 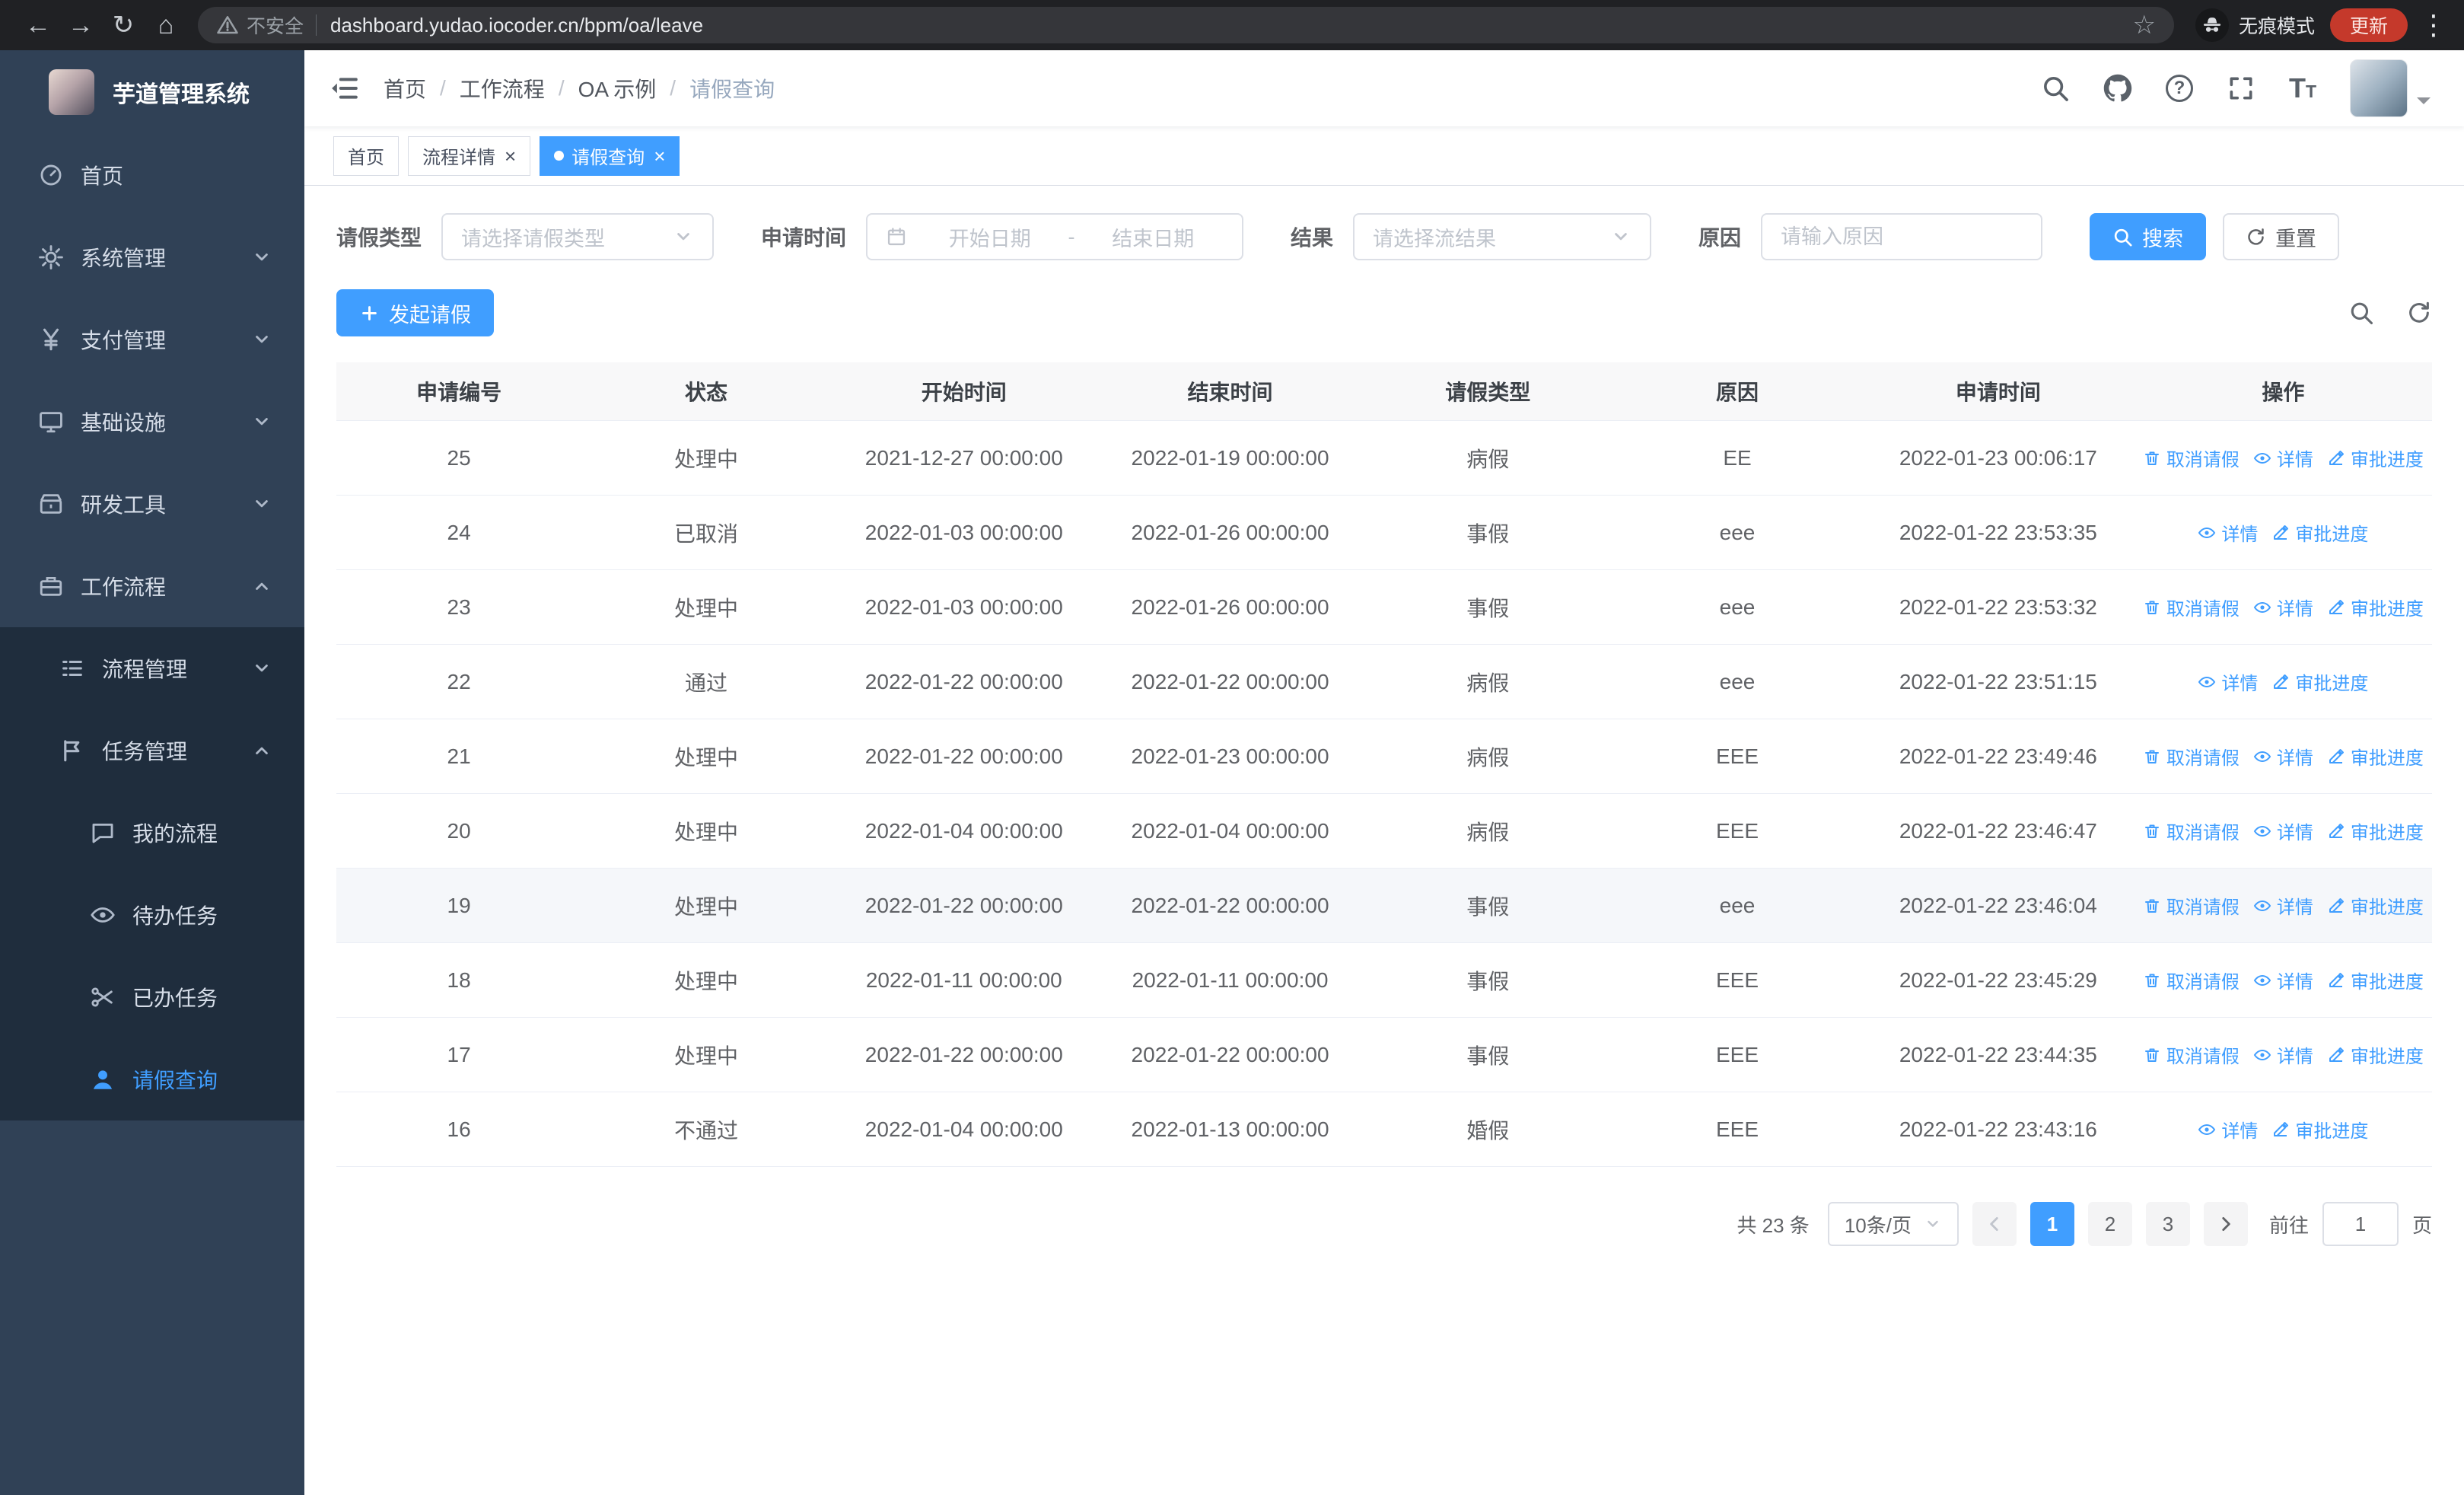 I want to click on security-label: 不安全, so click(x=275, y=25).